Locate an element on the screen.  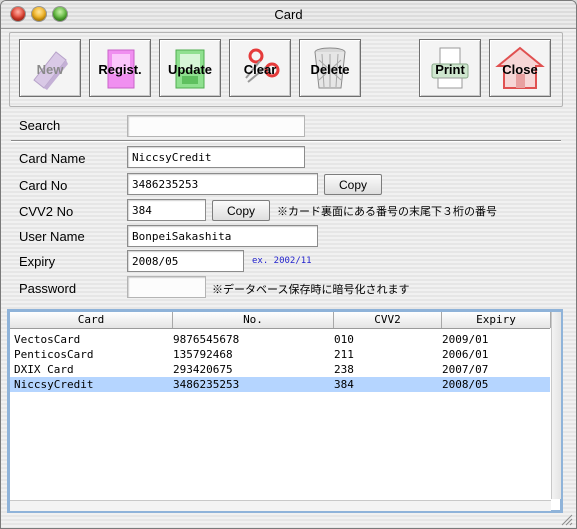
cvv2-note: ※カード裏面にある番号の末尾下３桁の番号 is located at coordinates (387, 212).